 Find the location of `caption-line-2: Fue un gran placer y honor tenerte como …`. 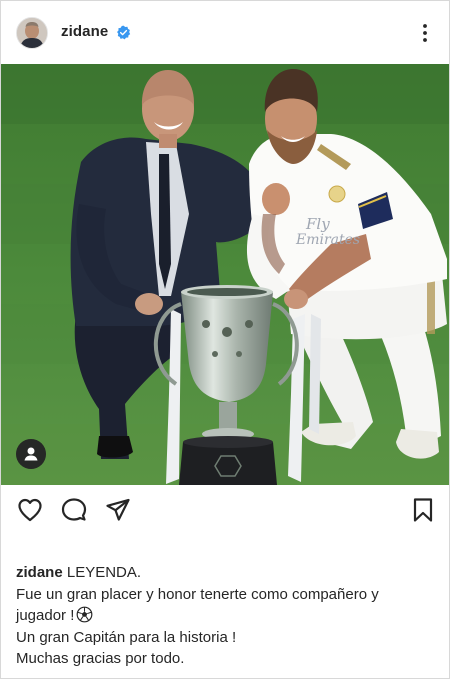

caption-line-2: Fue un gran placer y honor tenerte como … is located at coordinates (197, 594).